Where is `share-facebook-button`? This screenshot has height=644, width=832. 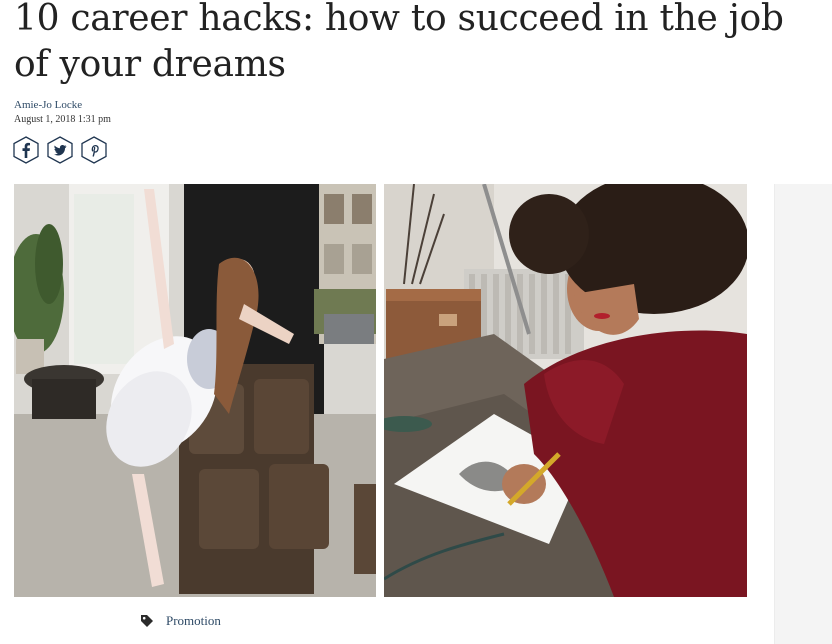
share-facebook-button is located at coordinates (26, 150).